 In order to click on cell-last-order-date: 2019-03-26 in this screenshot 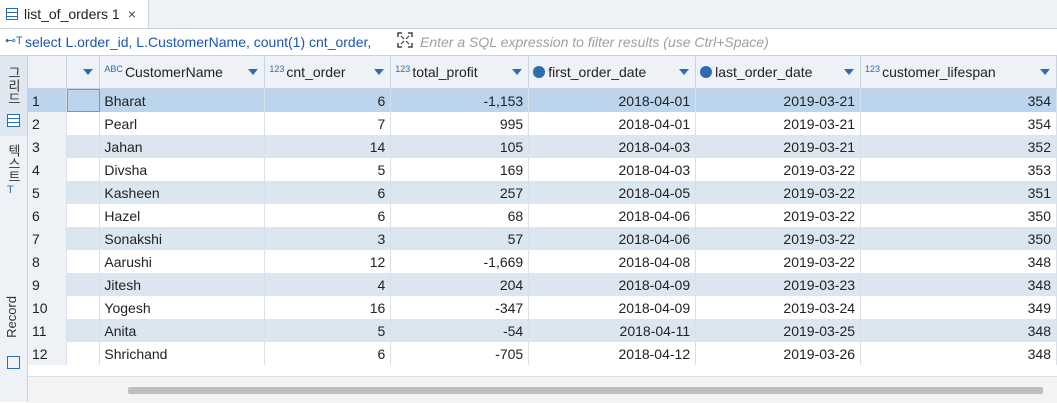, I will do `click(778, 353)`.